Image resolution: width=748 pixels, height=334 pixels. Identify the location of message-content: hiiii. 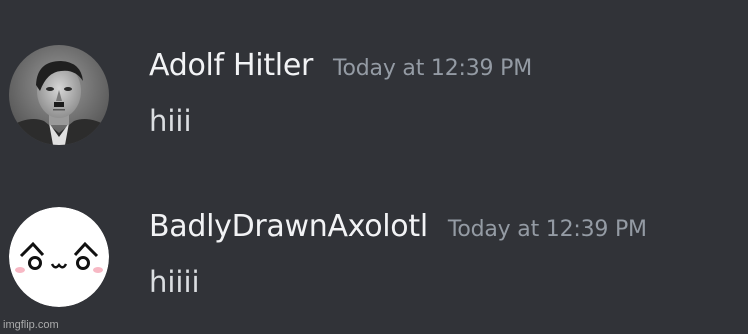
(174, 282).